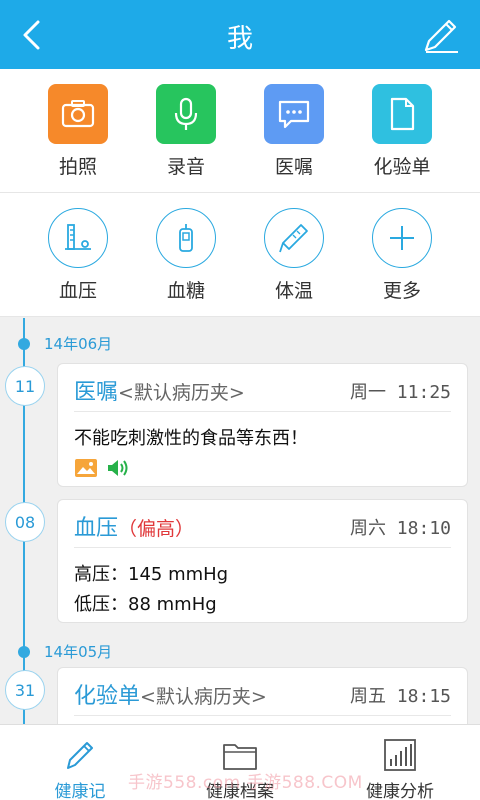  What do you see at coordinates (78, 652) in the screenshot?
I see `month-label: 14年05月` at bounding box center [78, 652].